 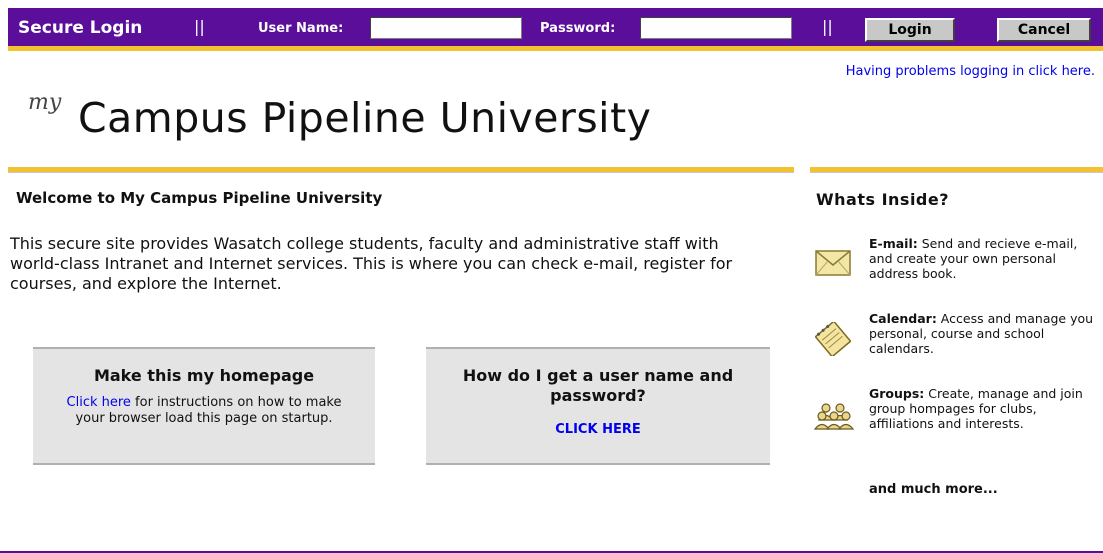 I want to click on sidebar-divider-shadow, so click(x=956, y=172).